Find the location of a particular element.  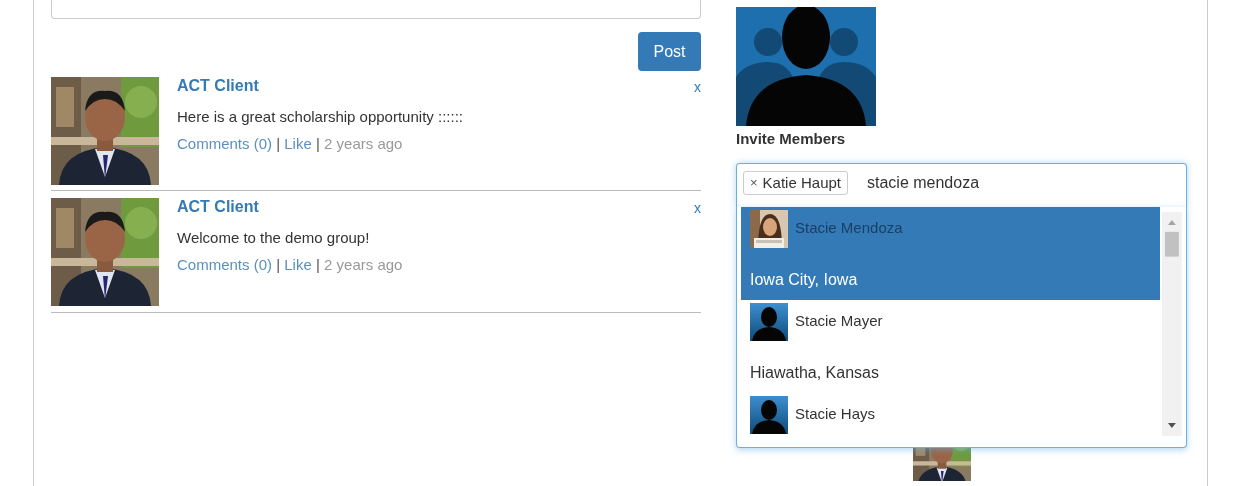

suggestion-item: Stacie Mendoza Iowa City, Iowa is located at coordinates (951, 253).